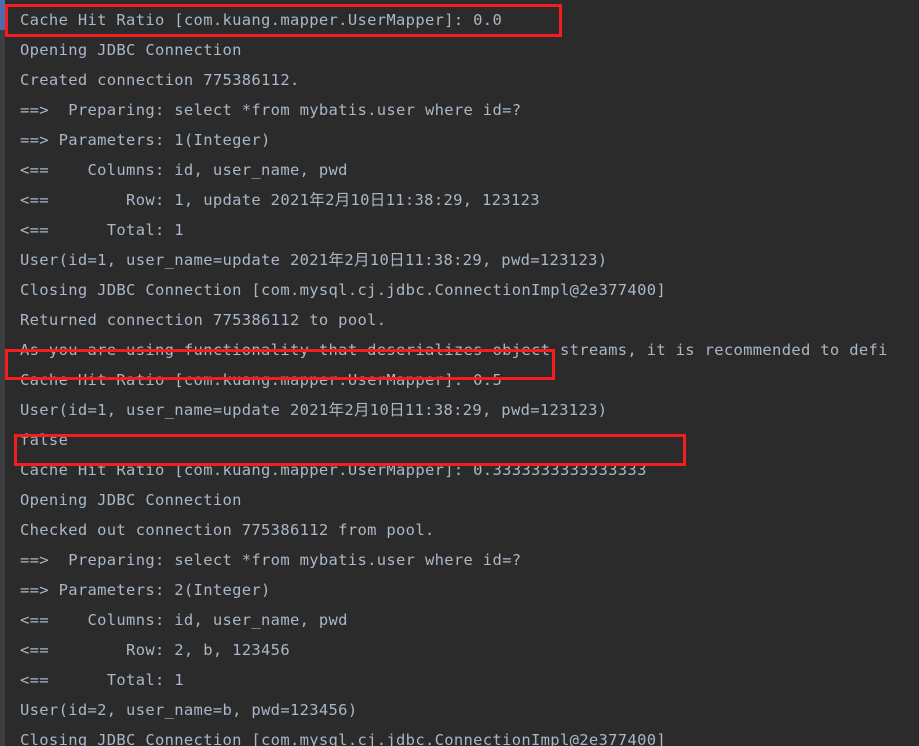 Image resolution: width=919 pixels, height=746 pixels. I want to click on log-line: User(id=2, user_name=b, pwd=123456), so click(189, 710).